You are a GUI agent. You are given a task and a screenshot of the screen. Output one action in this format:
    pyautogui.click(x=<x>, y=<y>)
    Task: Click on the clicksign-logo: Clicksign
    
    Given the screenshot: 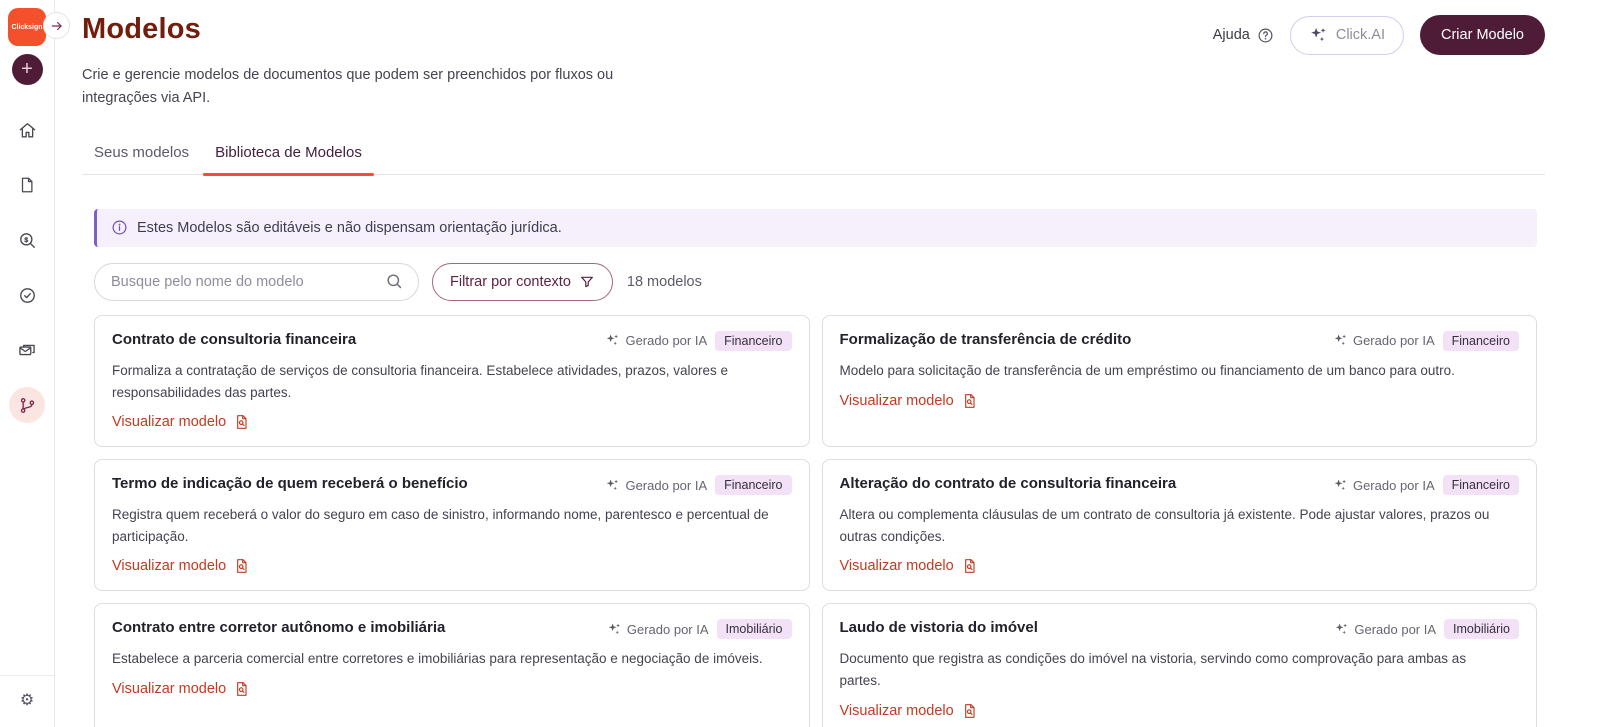 What is the action you would take?
    pyautogui.click(x=27, y=27)
    